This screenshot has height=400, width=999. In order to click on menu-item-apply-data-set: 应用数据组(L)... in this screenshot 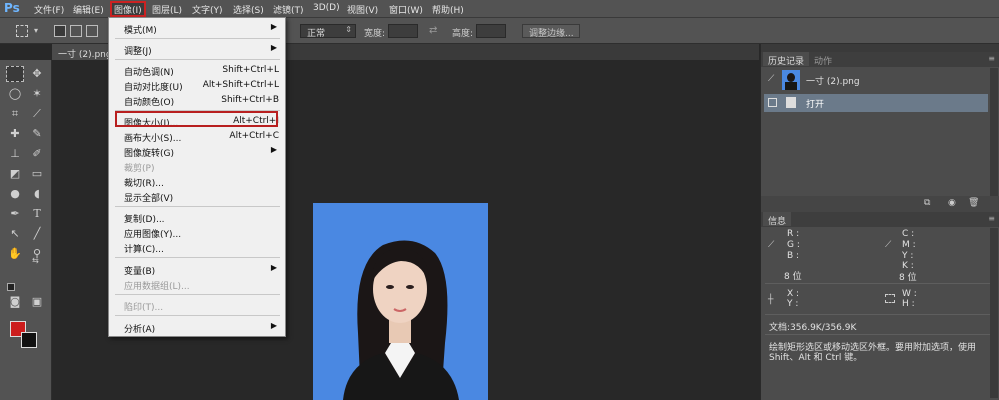, I will do `click(197, 284)`.